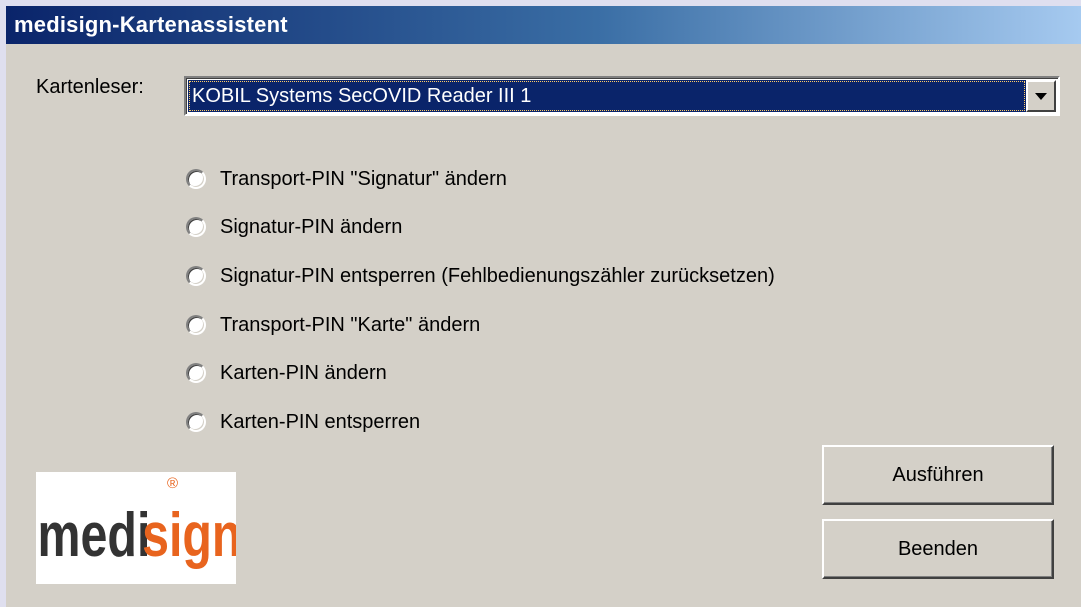 The height and width of the screenshot is (607, 1081). I want to click on option-transport-pin-karte: Transport-PIN "Karte" ändern, so click(333, 325).